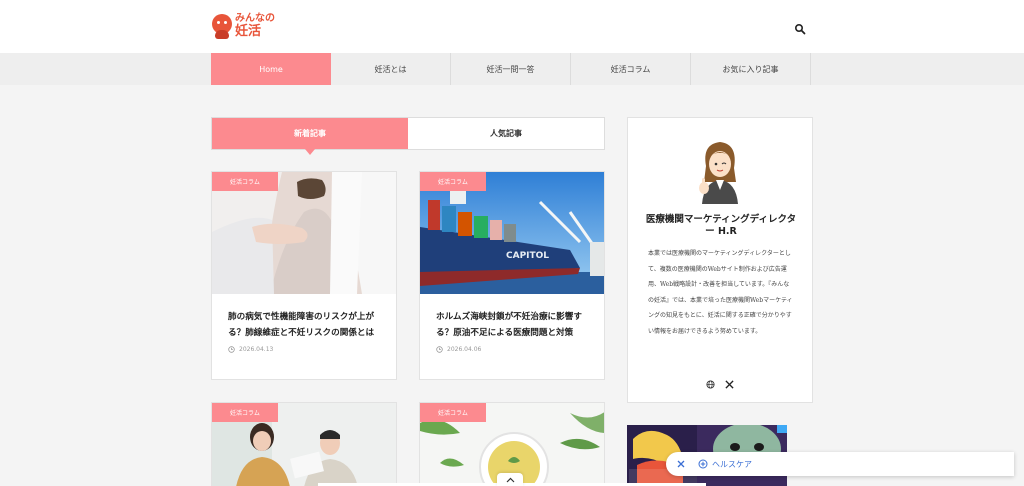 This screenshot has height=486, width=1024. I want to click on article-title: ホルムズ海峡封鎖が不妊治療に影響する？原油不足による医療問題と対策, so click(512, 317).